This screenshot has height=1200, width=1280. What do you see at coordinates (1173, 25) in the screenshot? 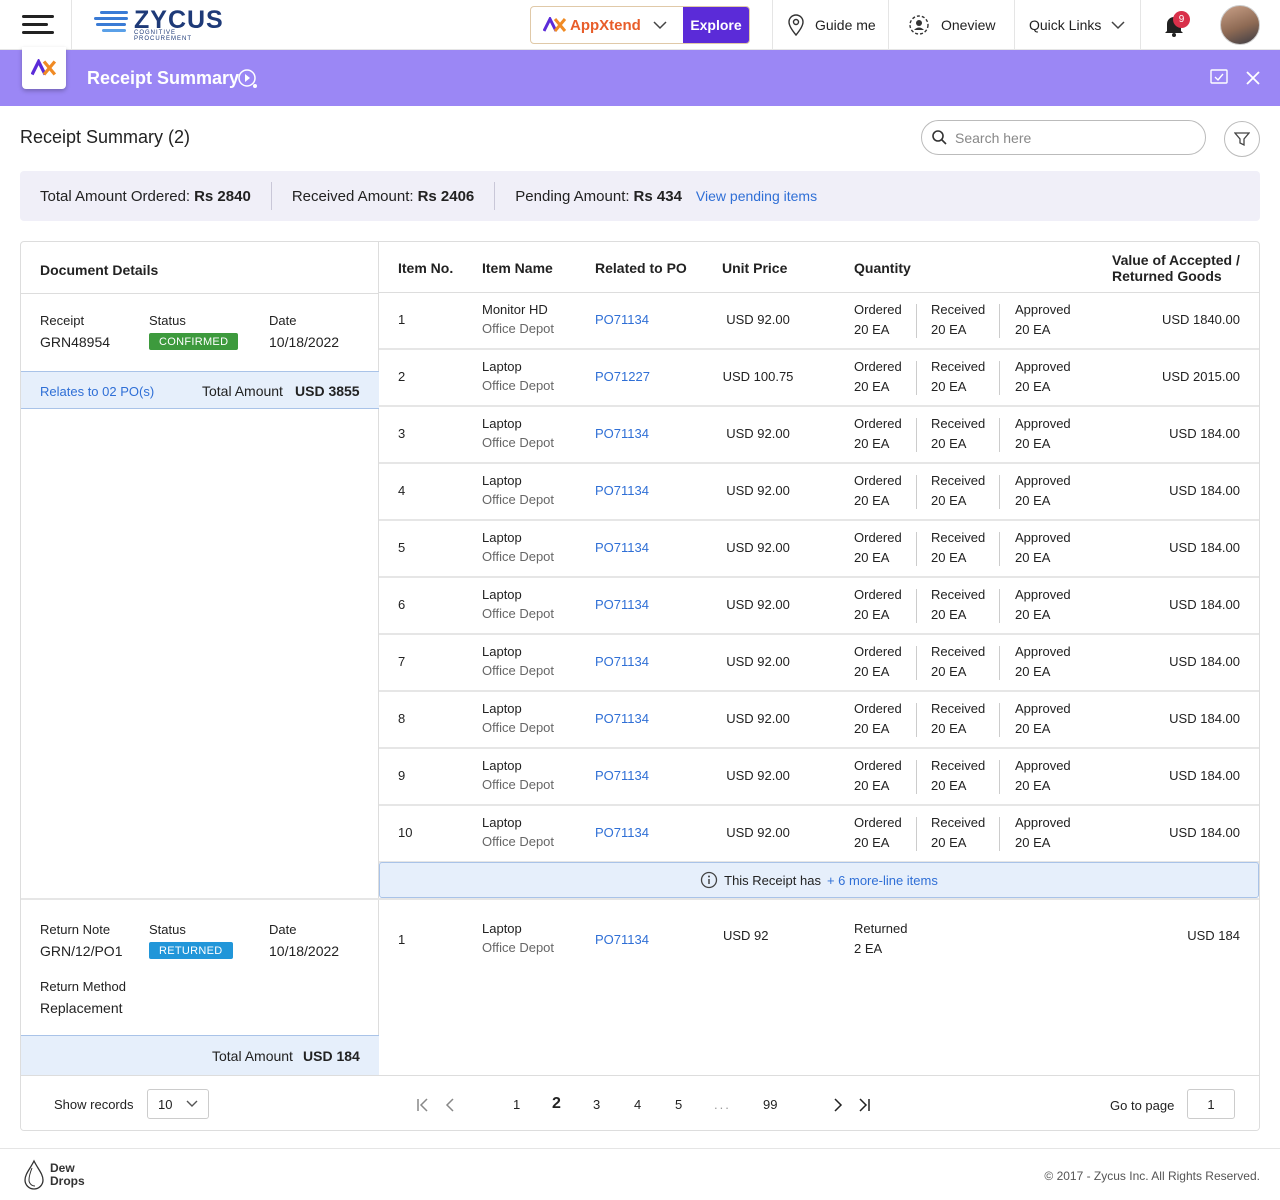
I see `notifications-button: 9` at bounding box center [1173, 25].